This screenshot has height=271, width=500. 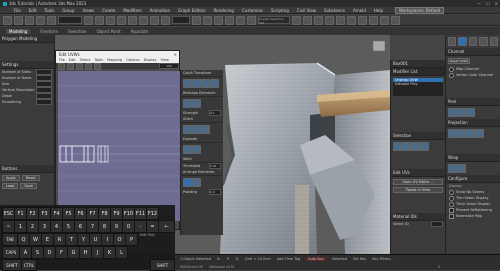 What do you see at coordinates (99, 20) in the screenshot?
I see `select-by-name-icon` at bounding box center [99, 20].